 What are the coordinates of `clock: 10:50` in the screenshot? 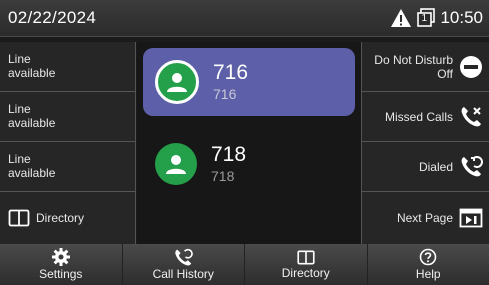 It's located at (461, 17).